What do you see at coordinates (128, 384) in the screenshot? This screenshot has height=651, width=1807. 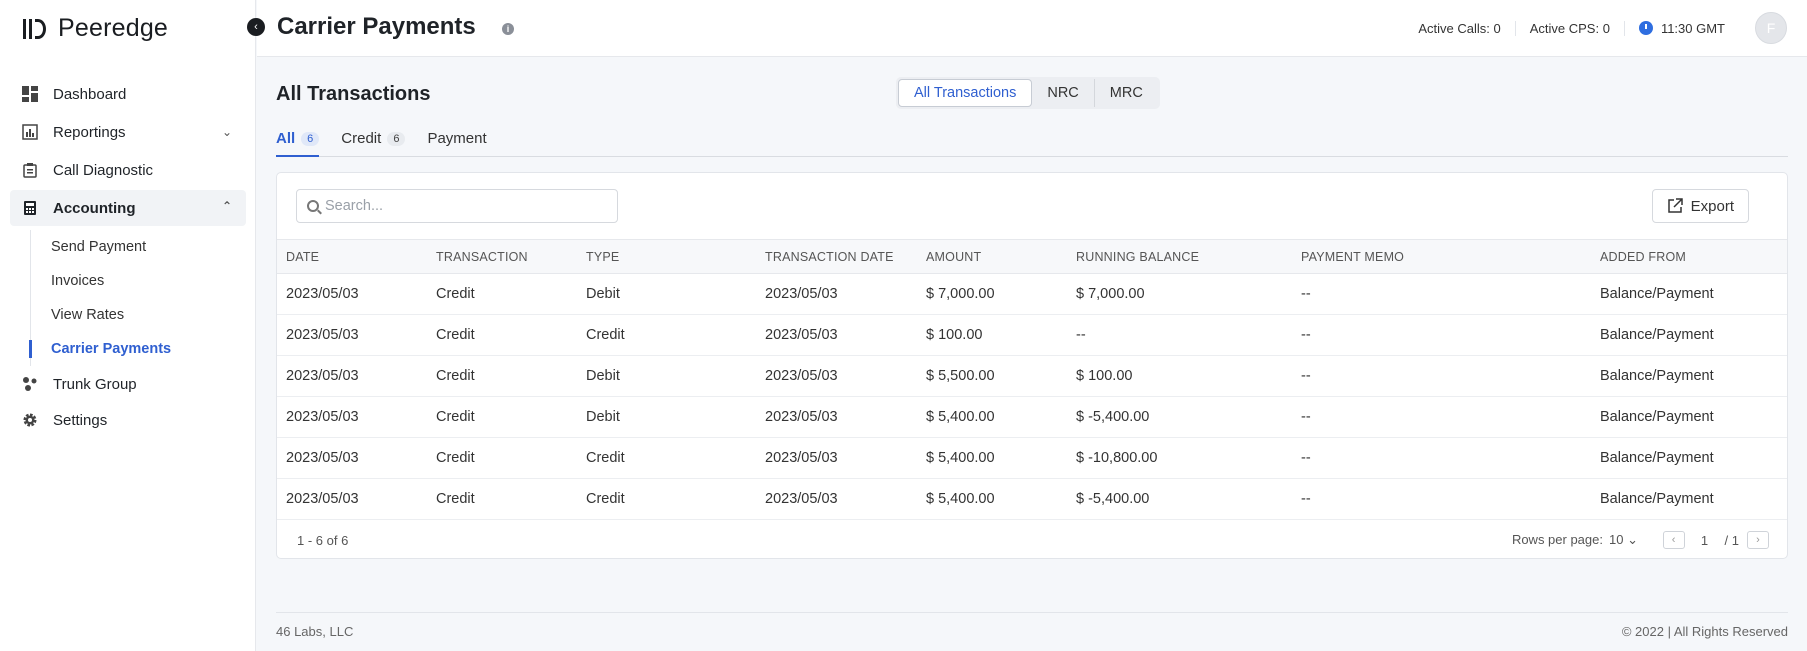 I see `sidebar-item-trunk-group: Trunk Group` at bounding box center [128, 384].